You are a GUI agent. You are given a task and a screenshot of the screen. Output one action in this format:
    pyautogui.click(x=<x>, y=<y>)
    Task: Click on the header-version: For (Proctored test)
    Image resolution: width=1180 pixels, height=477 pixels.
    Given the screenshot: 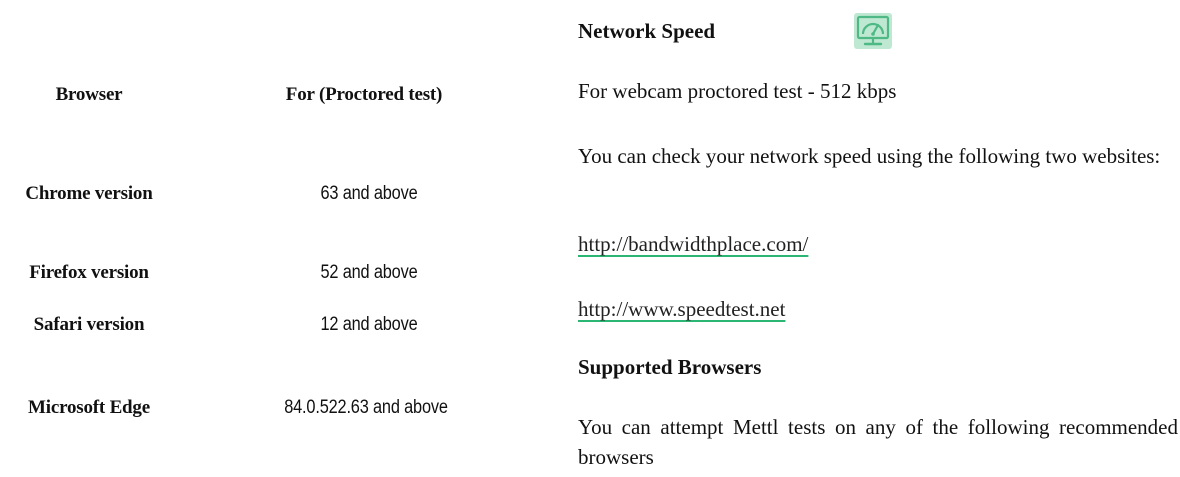 What is the action you would take?
    pyautogui.click(x=364, y=94)
    